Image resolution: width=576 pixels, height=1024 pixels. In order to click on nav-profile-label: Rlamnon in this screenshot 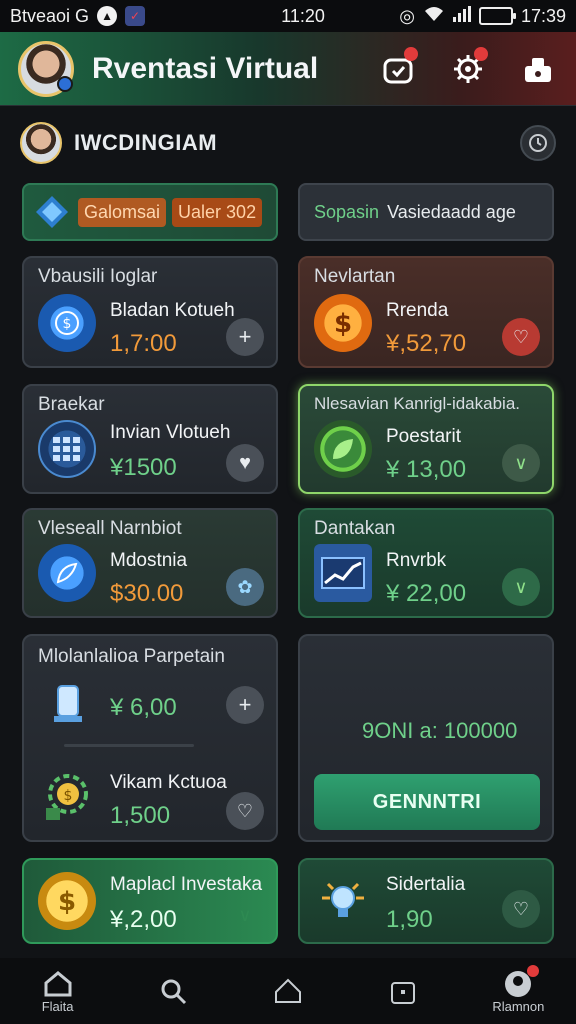, I will do `click(518, 1006)`.